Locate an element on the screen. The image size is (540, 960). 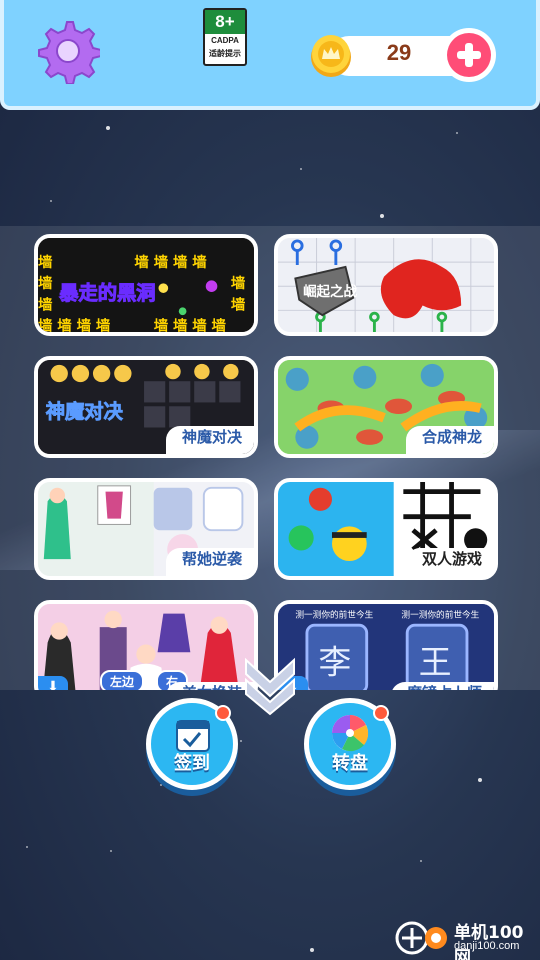
game-card-magic-mirror: 测一测你的前世今生 测一测你的前世今生 李 王 ⬇ 魔镜占卜师 is located at coordinates (386, 645).